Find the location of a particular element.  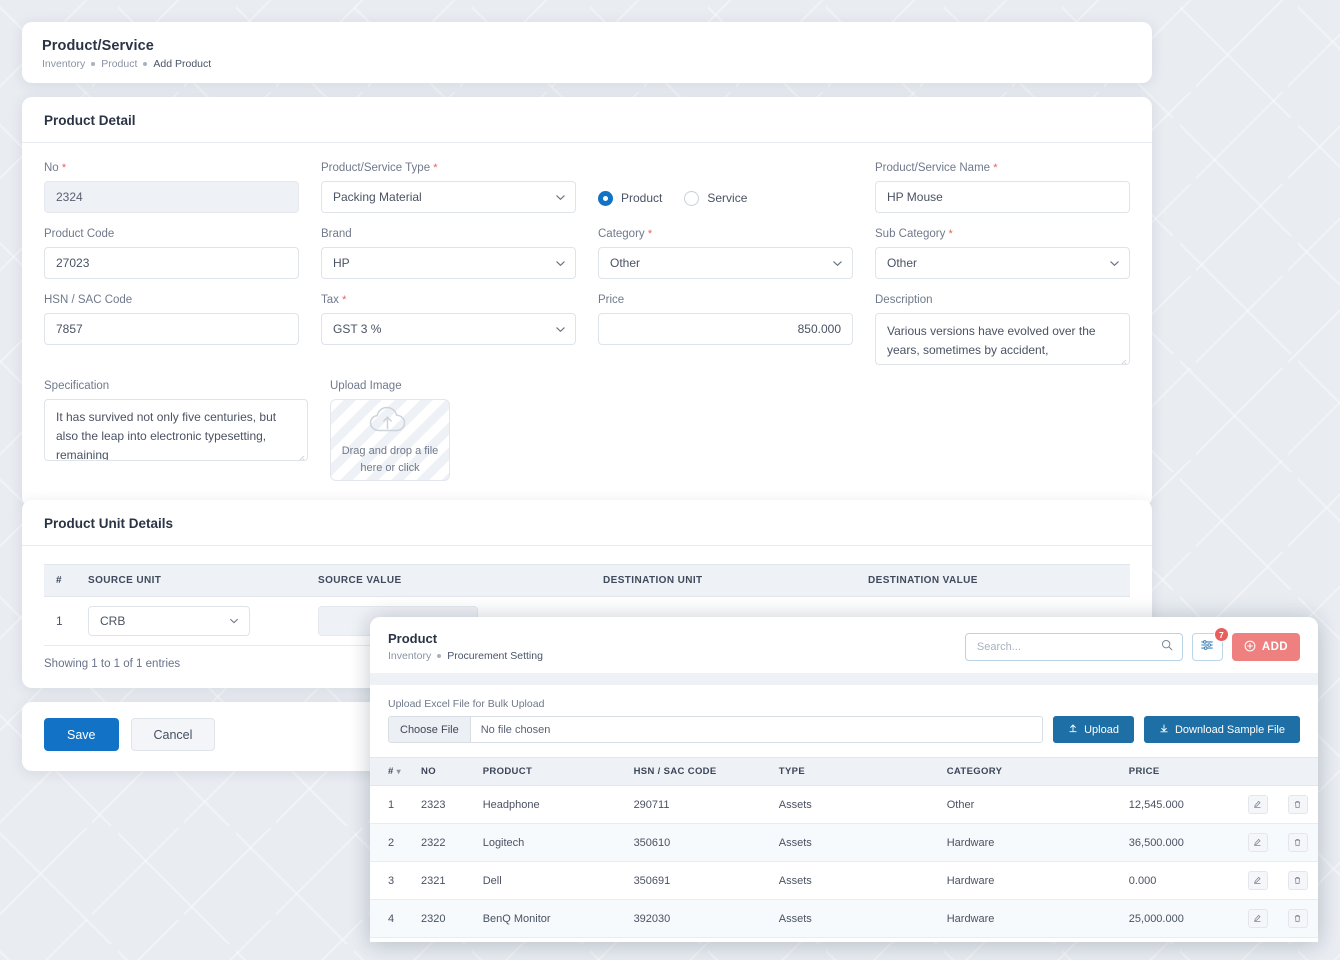

field-upload-image-label: Upload Image is located at coordinates (366, 386).